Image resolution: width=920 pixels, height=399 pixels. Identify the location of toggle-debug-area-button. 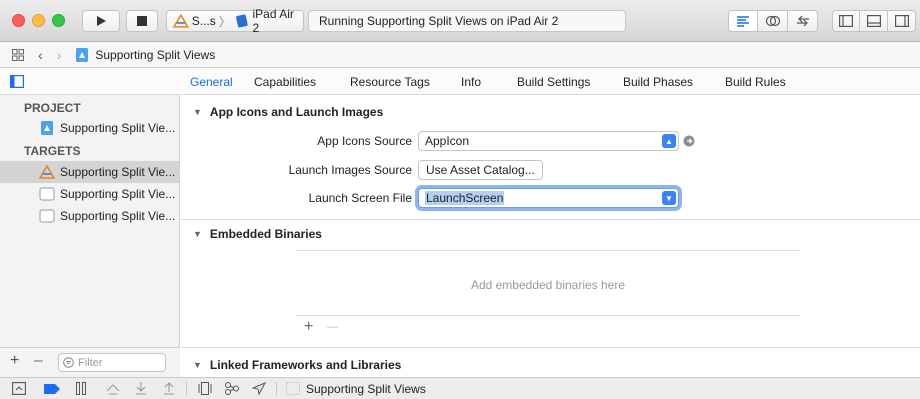
(874, 21).